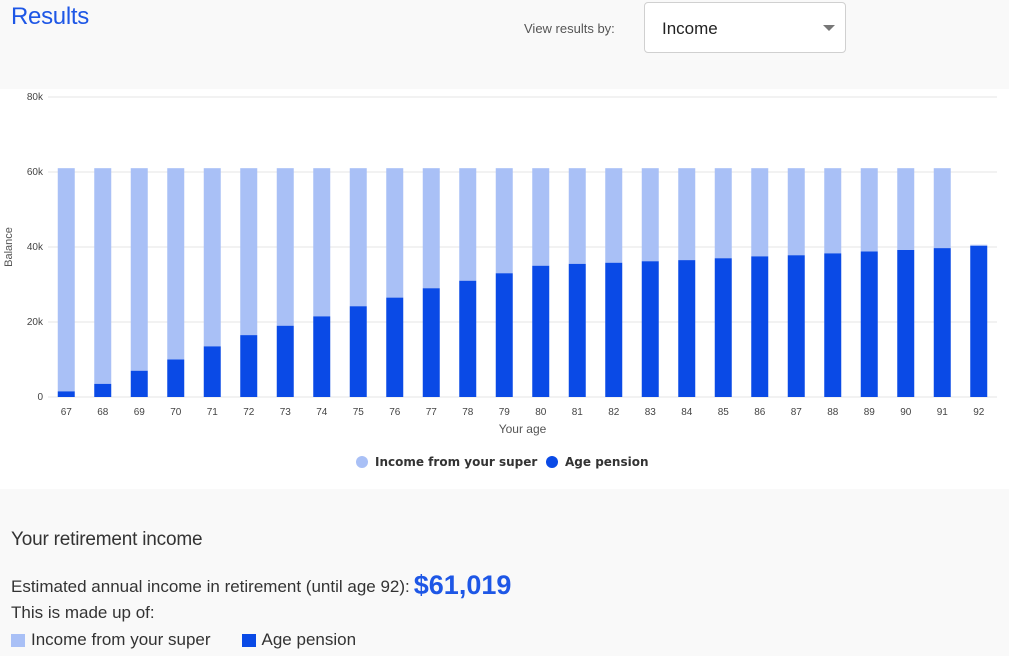 The height and width of the screenshot is (656, 1009). What do you see at coordinates (870, 412) in the screenshot?
I see `x-tick-label: 89` at bounding box center [870, 412].